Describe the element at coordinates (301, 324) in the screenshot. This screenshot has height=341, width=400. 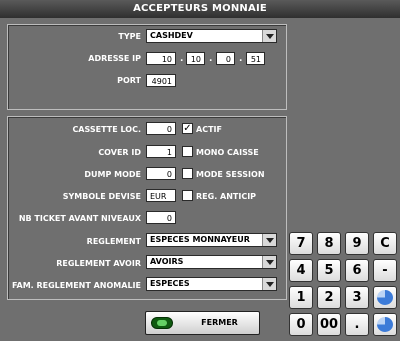
I see `key-0: 0` at that location.